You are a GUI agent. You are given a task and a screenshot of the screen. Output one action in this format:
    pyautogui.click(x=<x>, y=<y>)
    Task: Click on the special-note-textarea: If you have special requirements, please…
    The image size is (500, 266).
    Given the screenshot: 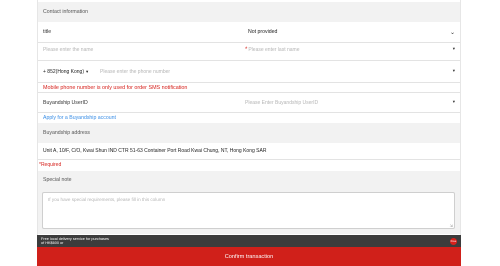 What is the action you would take?
    pyautogui.click(x=248, y=210)
    